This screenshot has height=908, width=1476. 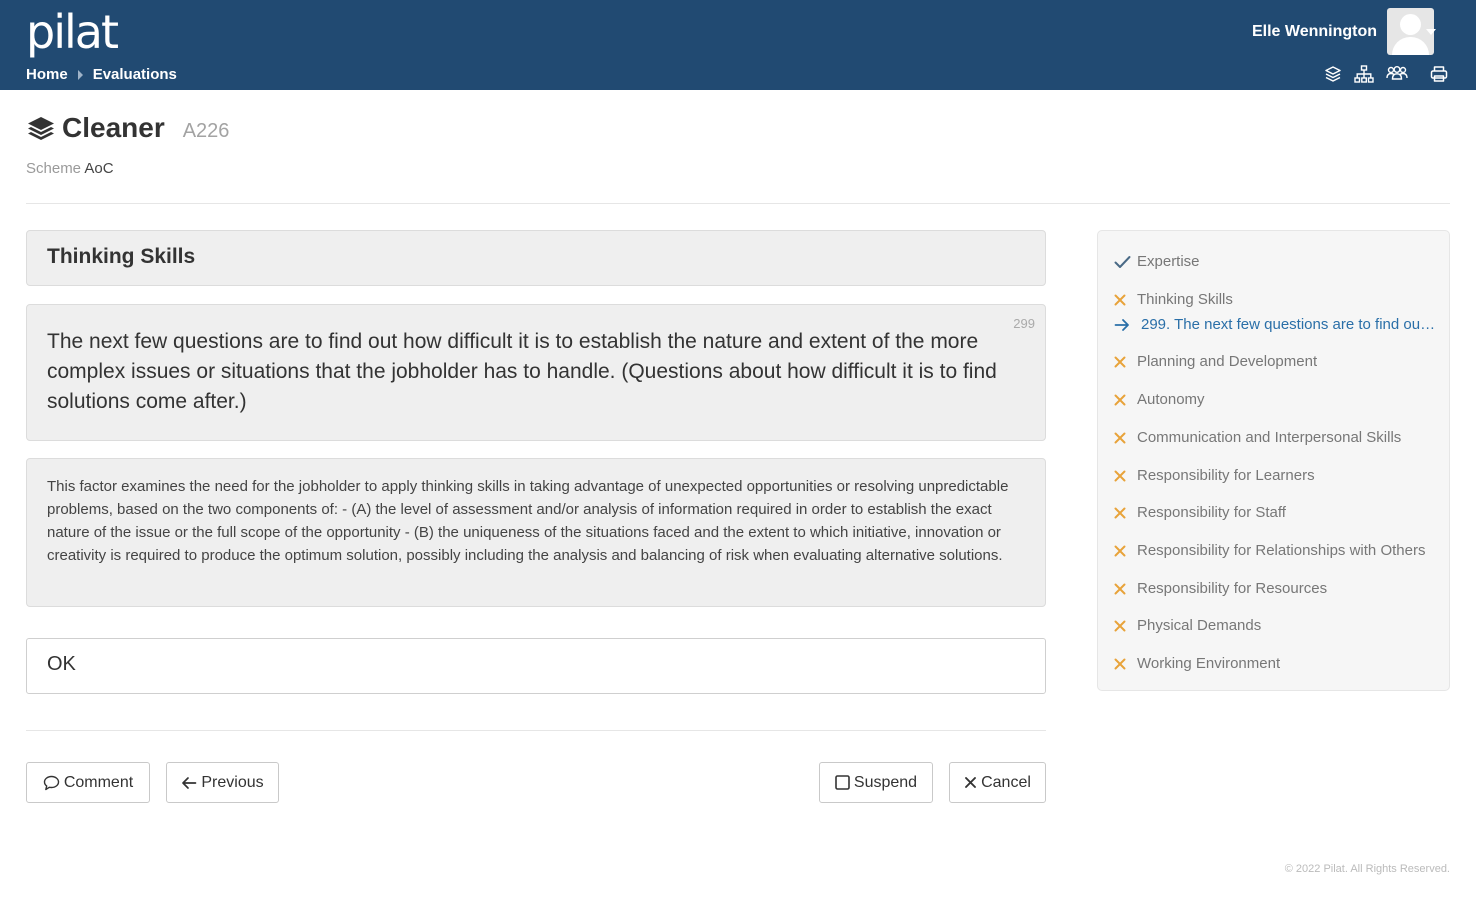 I want to click on comment-icon, so click(x=51, y=782).